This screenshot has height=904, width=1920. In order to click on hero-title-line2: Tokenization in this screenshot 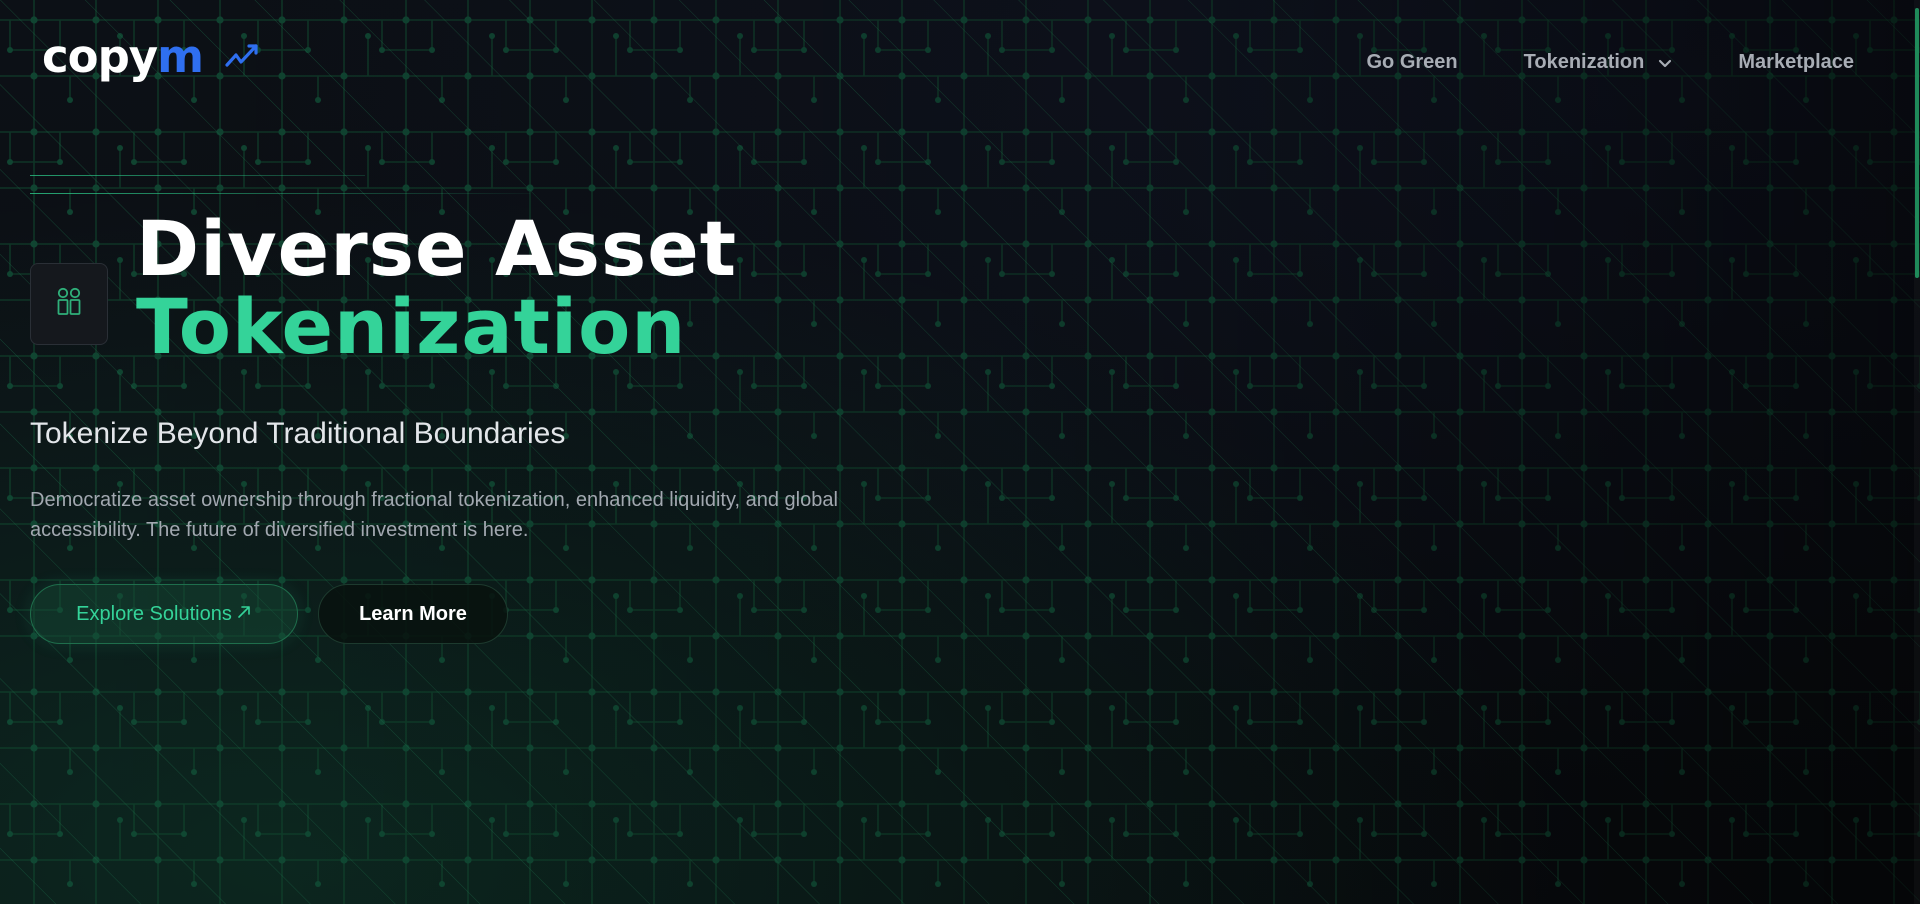, I will do `click(411, 326)`.